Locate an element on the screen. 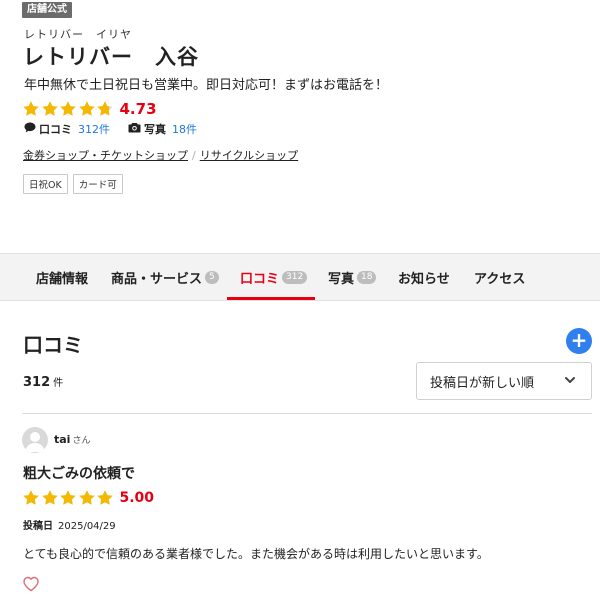  tab-label: 店舗情報 is located at coordinates (62, 279).